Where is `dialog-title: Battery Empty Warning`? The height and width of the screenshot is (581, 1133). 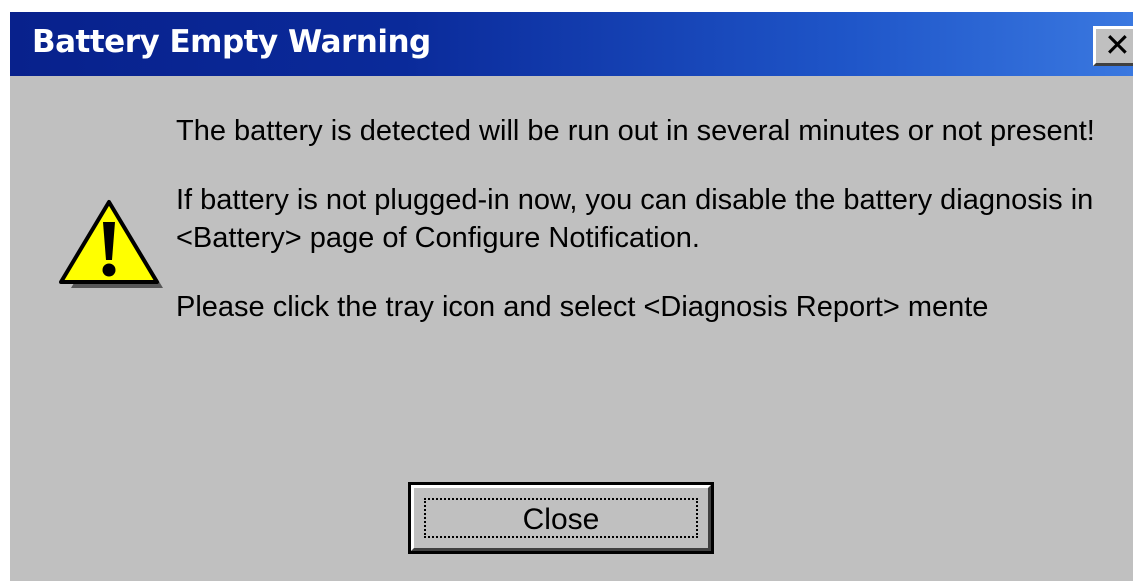 dialog-title: Battery Empty Warning is located at coordinates (231, 42).